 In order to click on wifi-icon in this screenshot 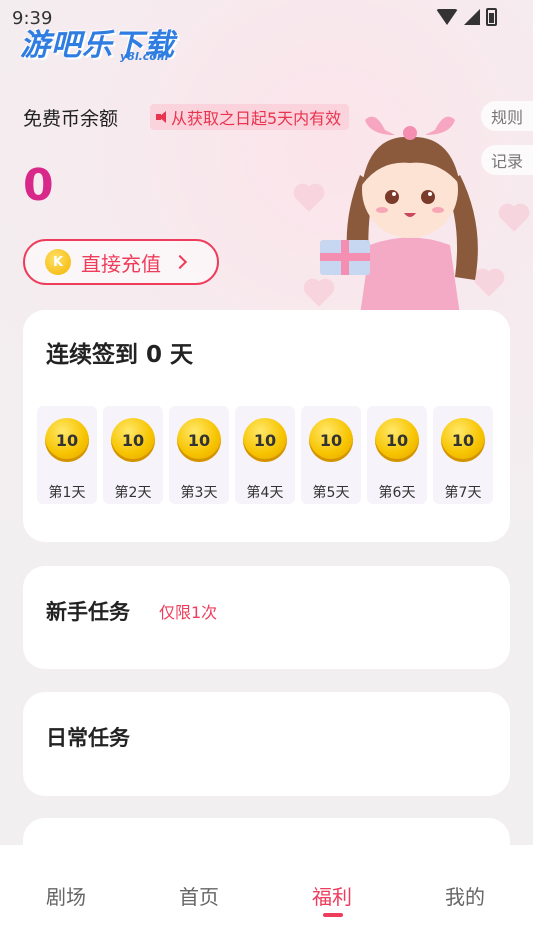, I will do `click(447, 17)`.